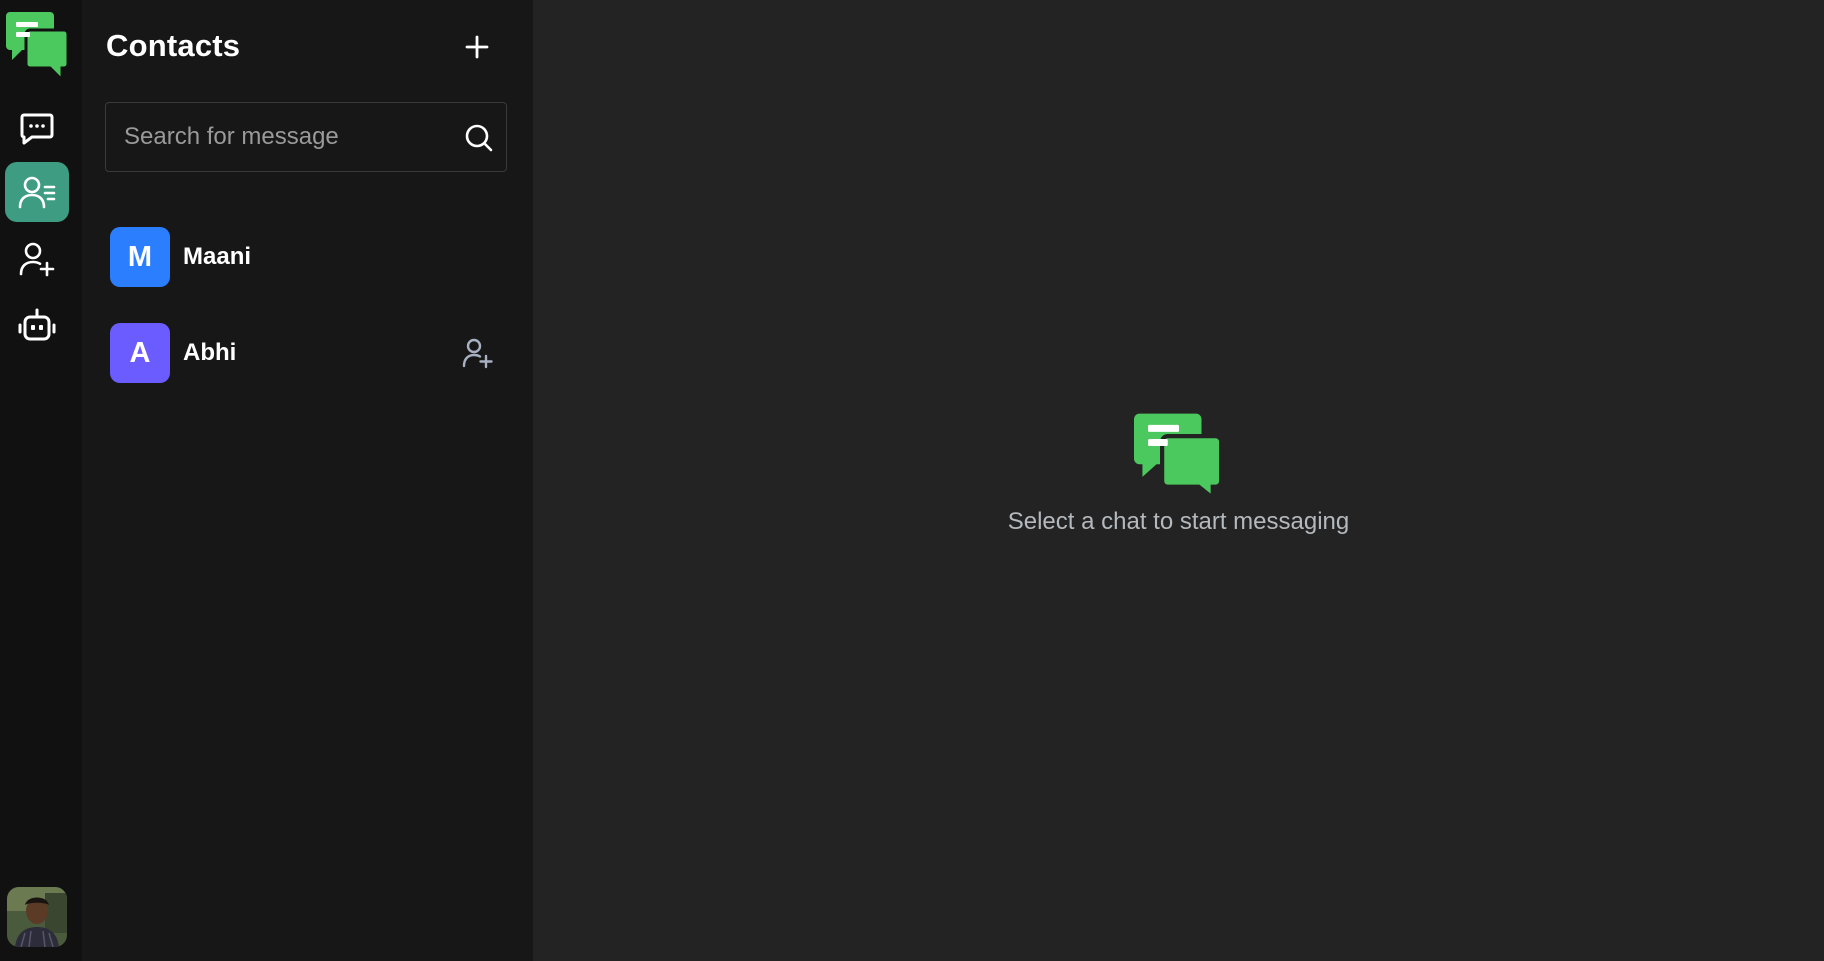 This screenshot has width=1824, height=961. I want to click on contacts-list-icon, so click(37, 192).